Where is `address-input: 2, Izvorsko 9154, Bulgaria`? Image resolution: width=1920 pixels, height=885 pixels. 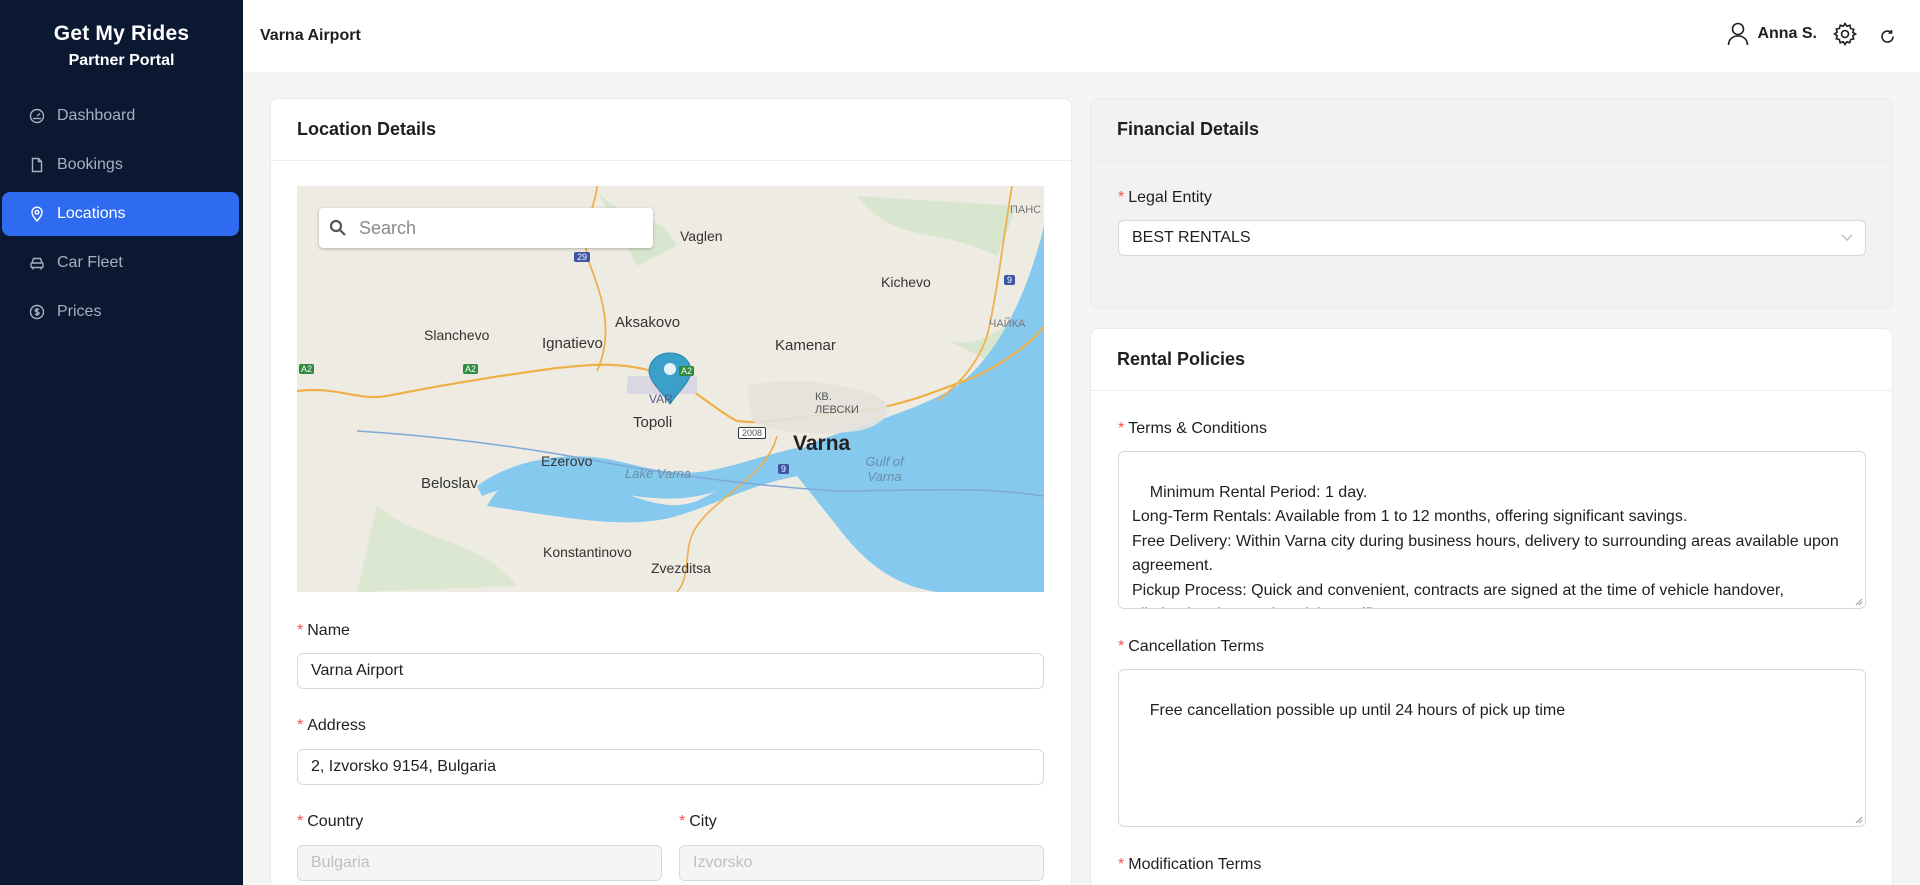 address-input: 2, Izvorsko 9154, Bulgaria is located at coordinates (670, 767).